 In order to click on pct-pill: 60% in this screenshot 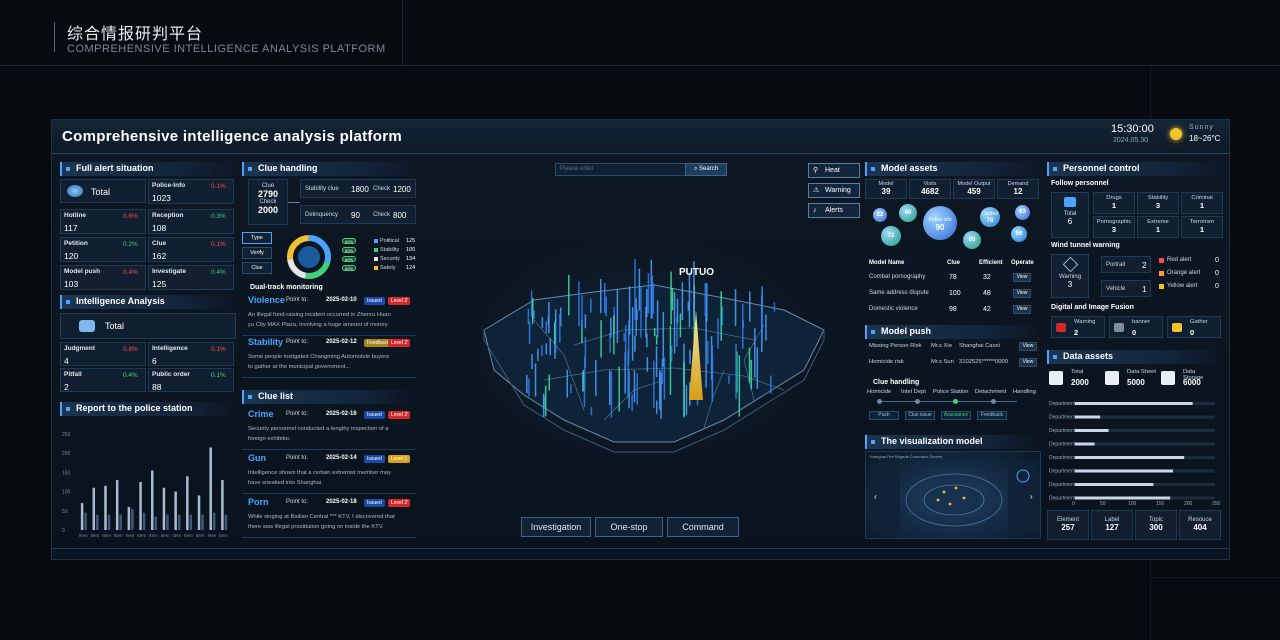, I will do `click(349, 250)`.